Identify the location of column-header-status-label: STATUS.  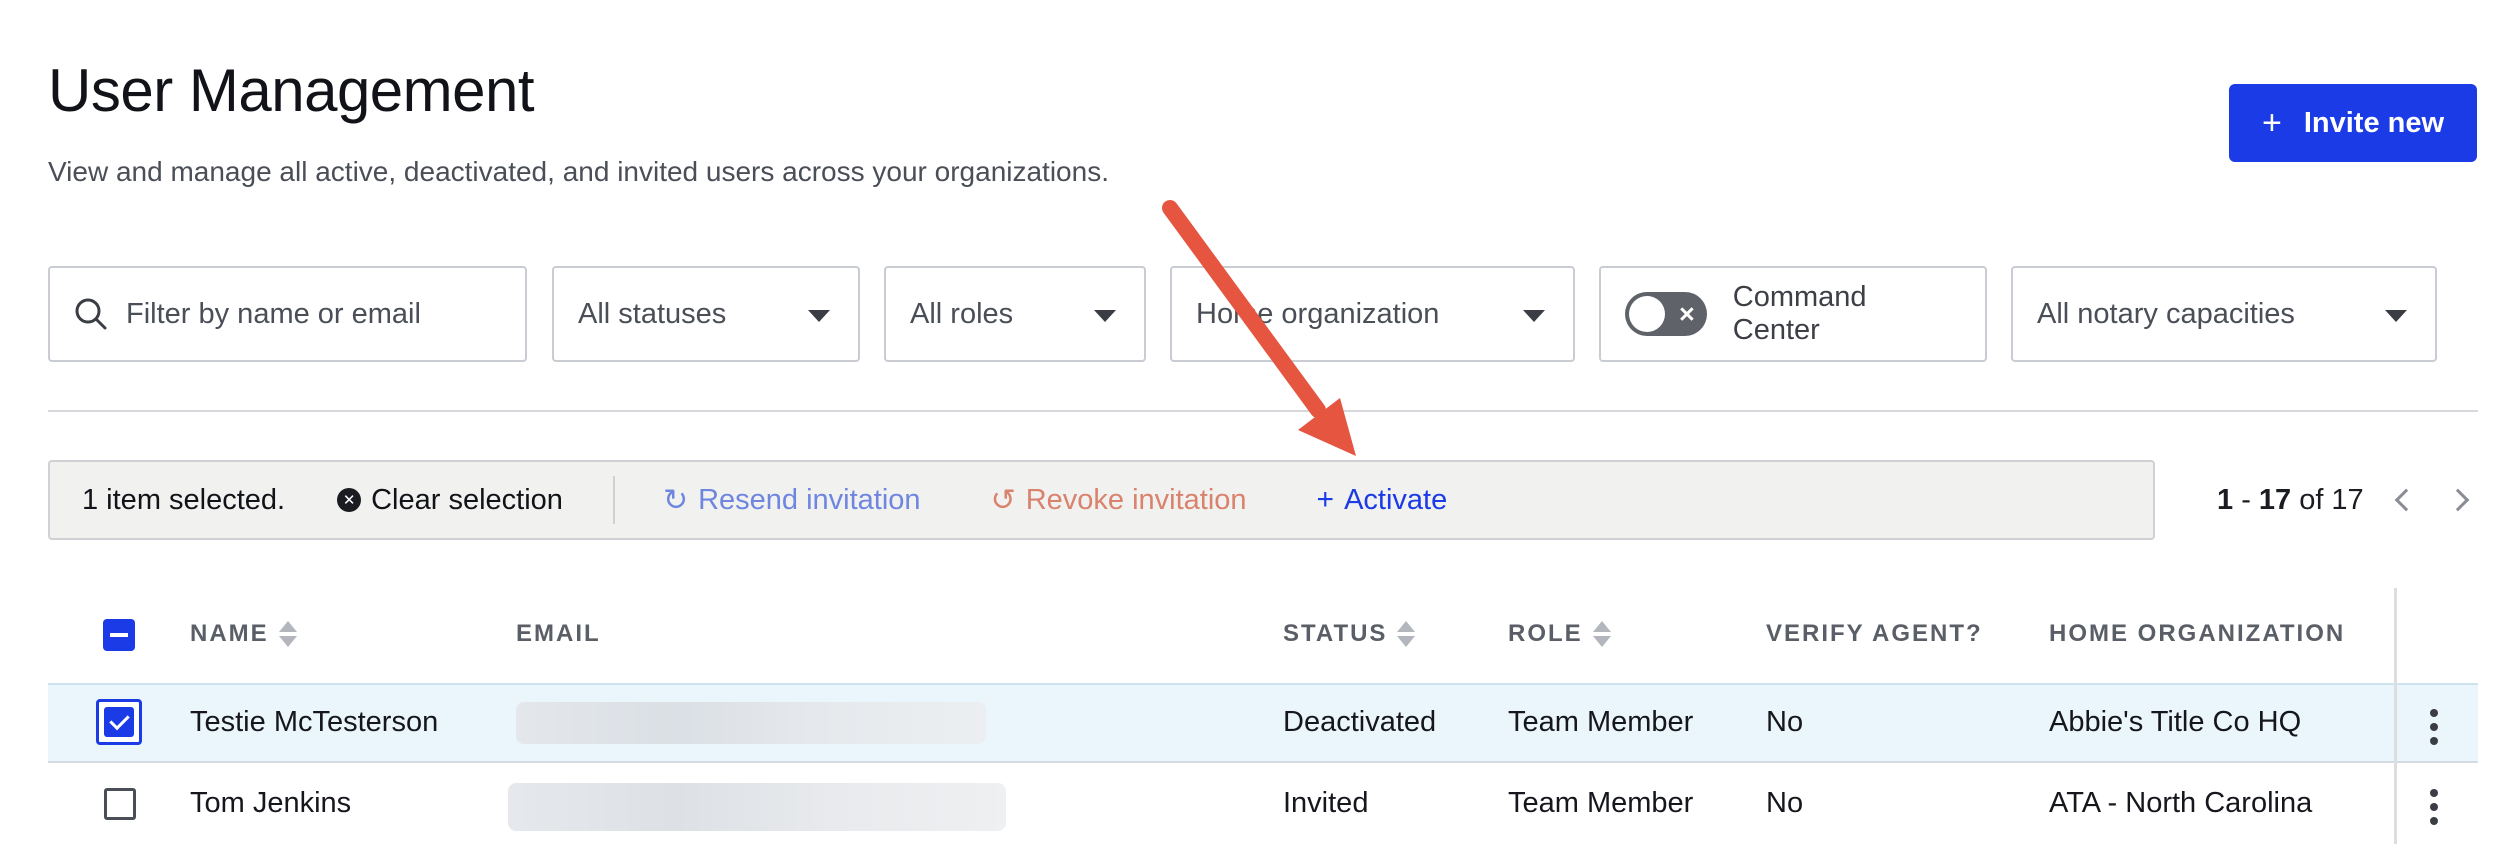
(1335, 633).